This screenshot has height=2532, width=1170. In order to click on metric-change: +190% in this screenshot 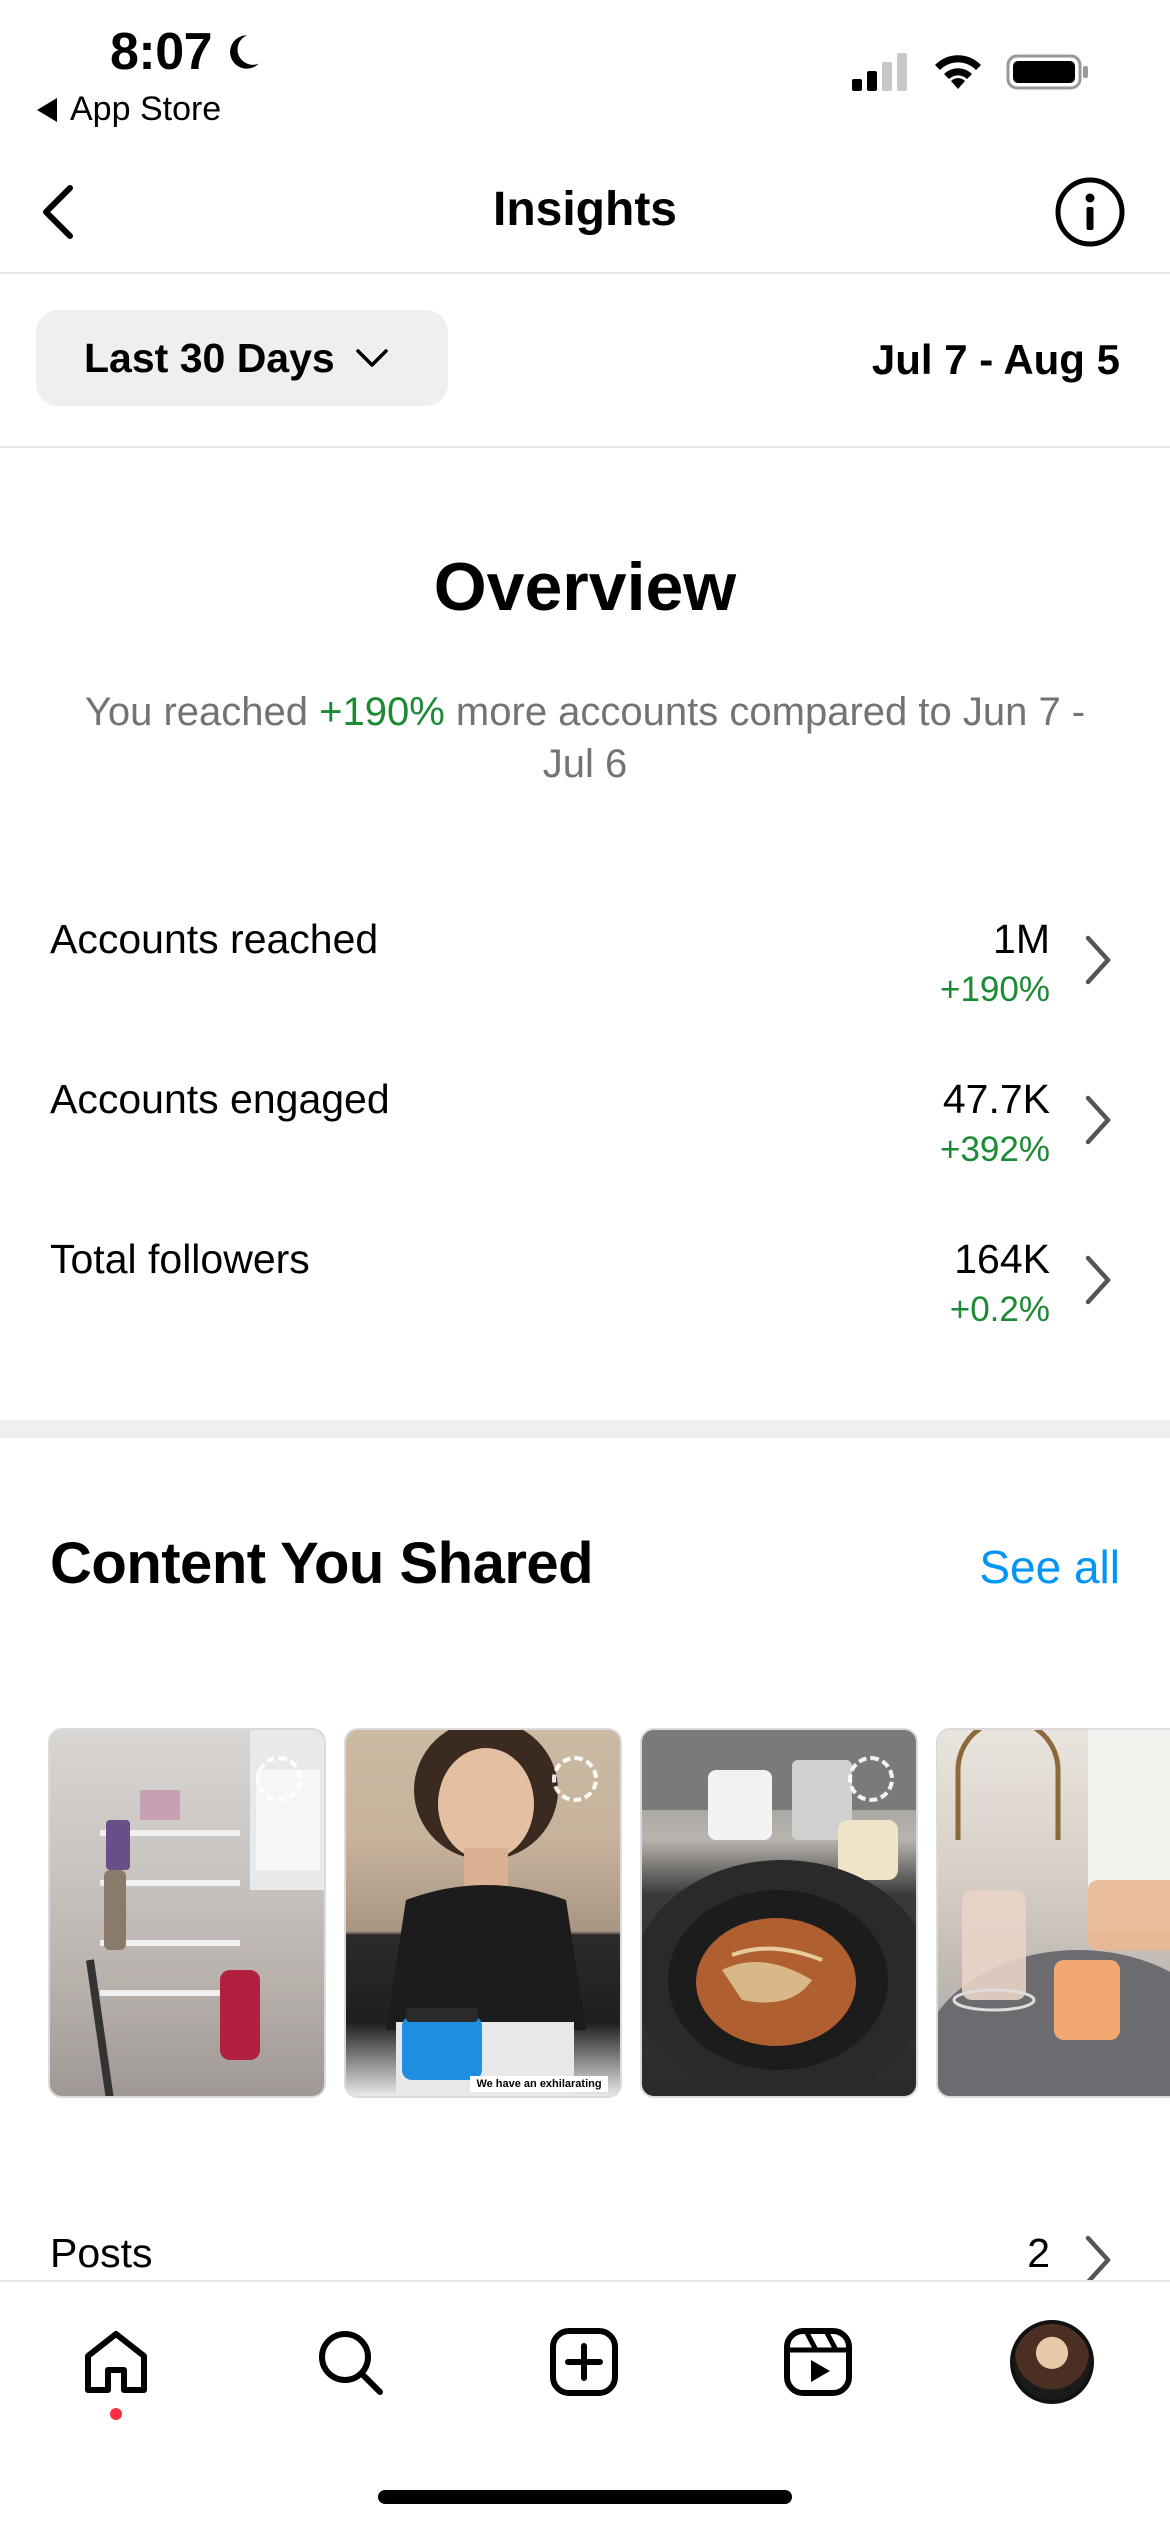, I will do `click(995, 989)`.